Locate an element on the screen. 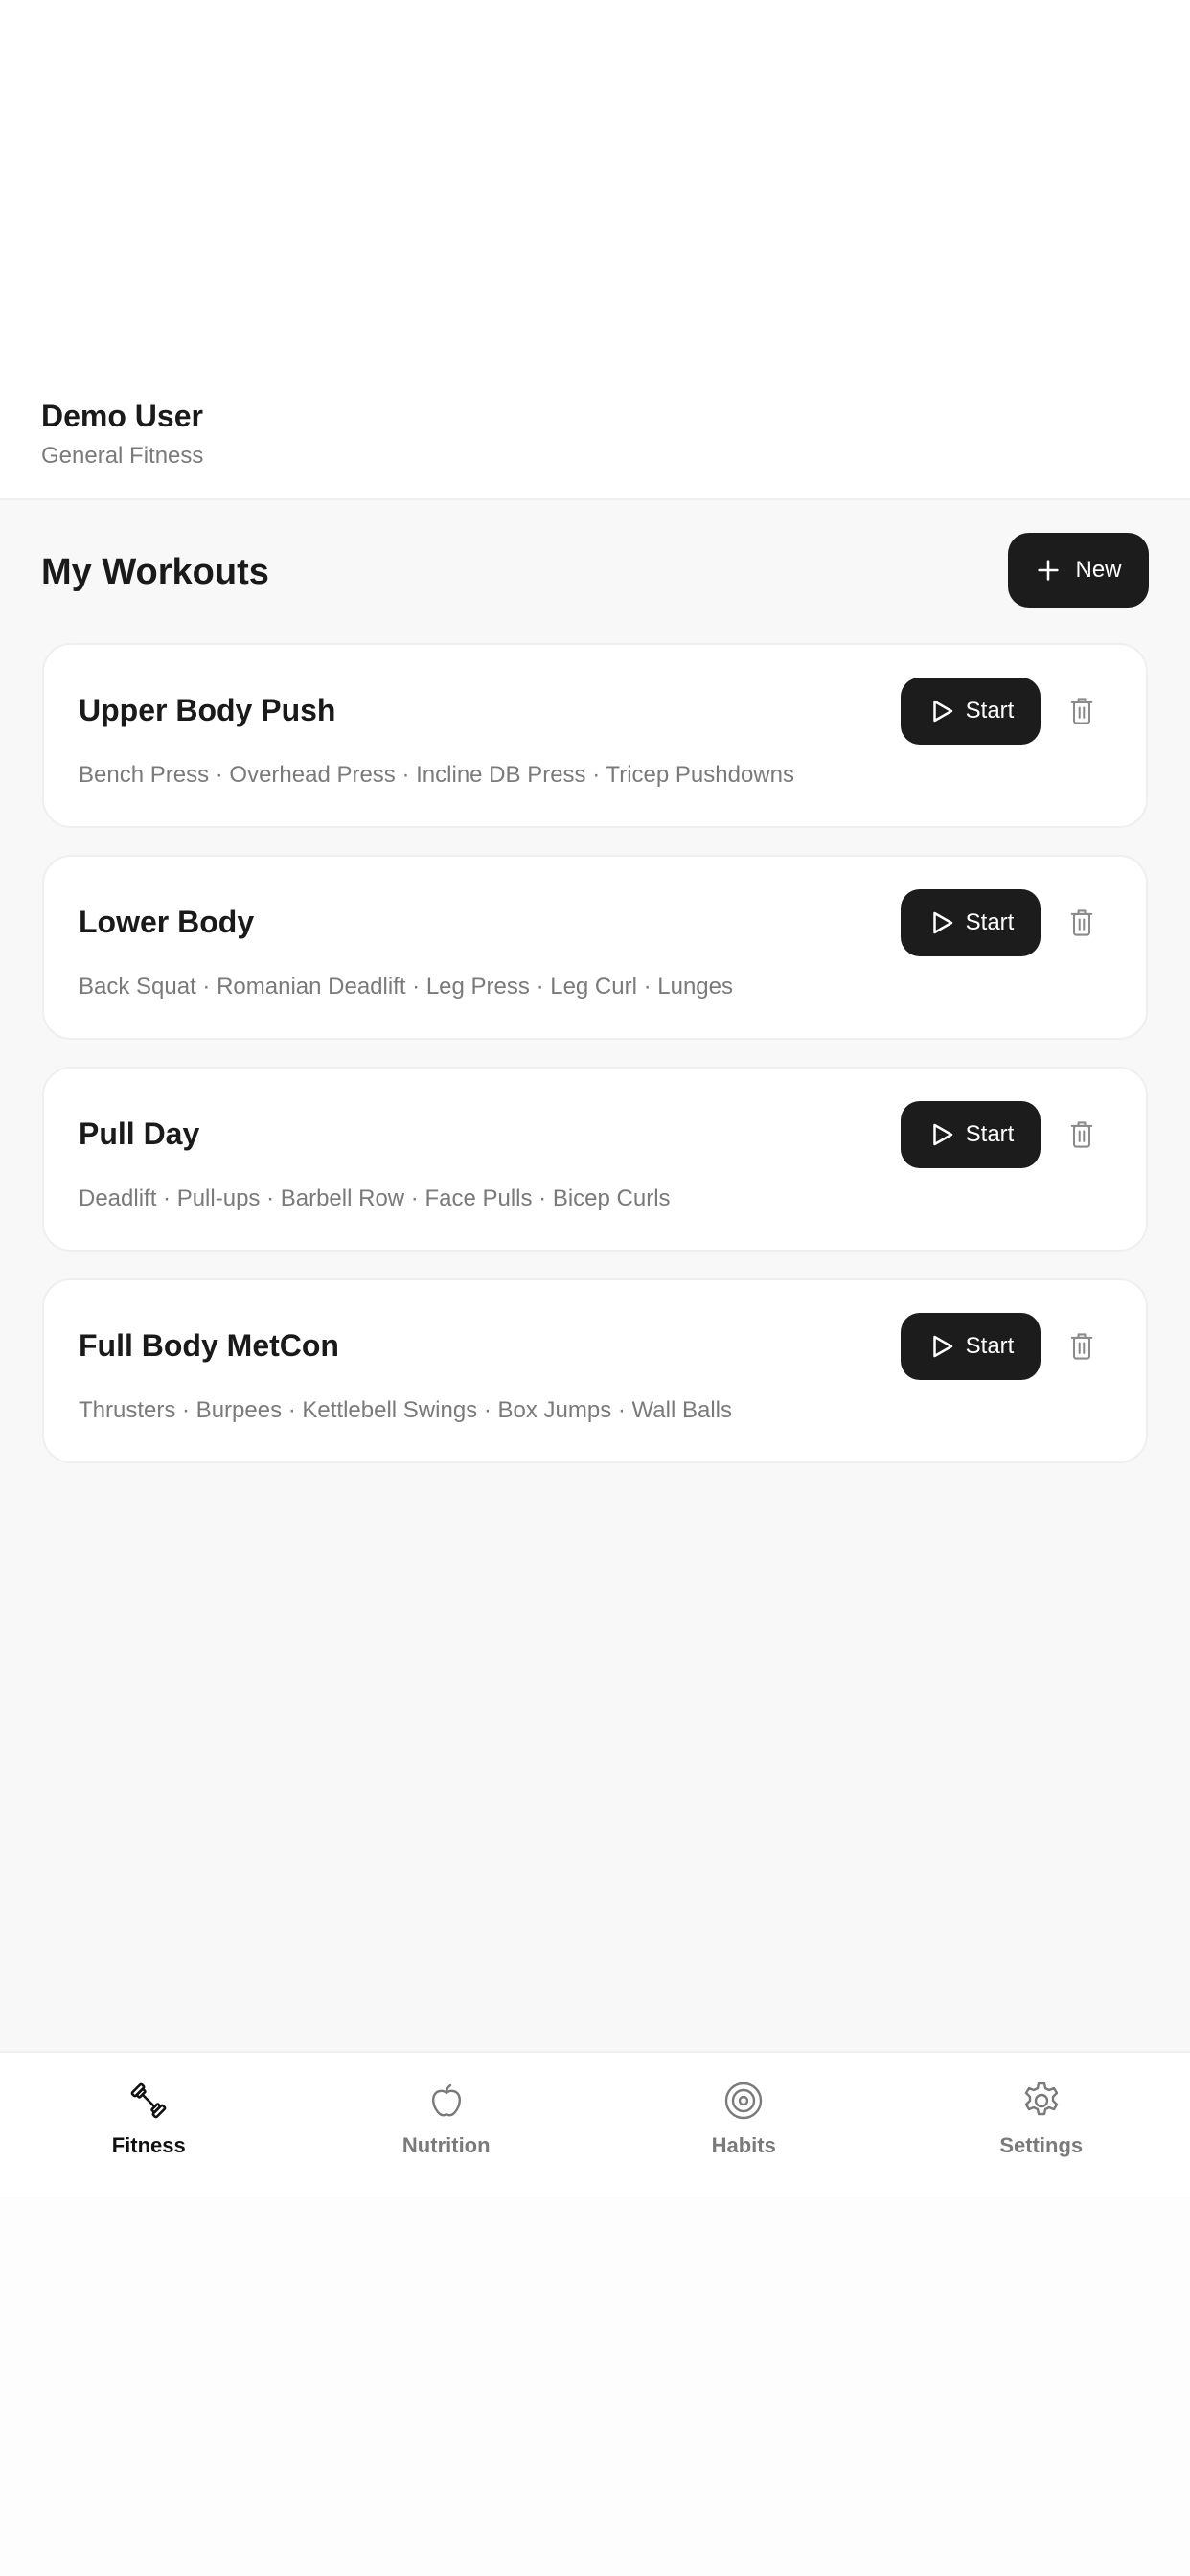  tab-label: Fitness is located at coordinates (148, 2145).